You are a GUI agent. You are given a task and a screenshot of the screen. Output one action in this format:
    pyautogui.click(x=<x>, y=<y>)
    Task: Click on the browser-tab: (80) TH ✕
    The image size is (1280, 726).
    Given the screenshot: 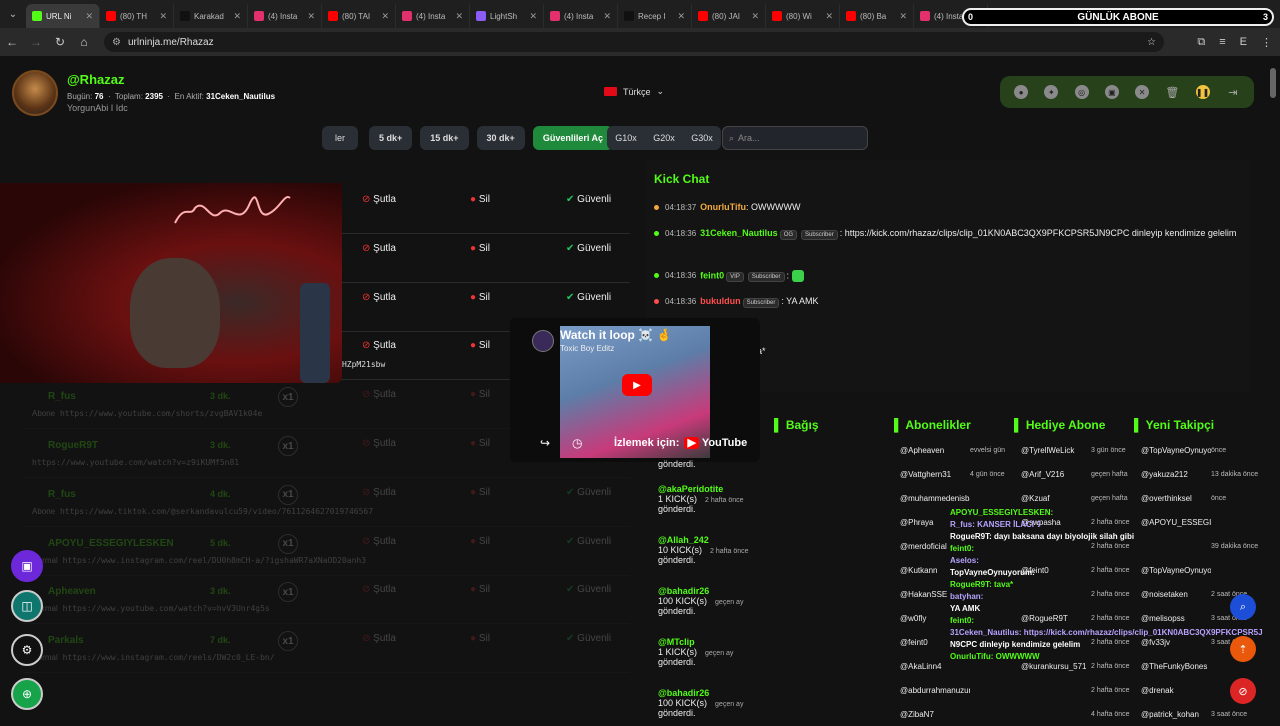 What is the action you would take?
    pyautogui.click(x=137, y=16)
    